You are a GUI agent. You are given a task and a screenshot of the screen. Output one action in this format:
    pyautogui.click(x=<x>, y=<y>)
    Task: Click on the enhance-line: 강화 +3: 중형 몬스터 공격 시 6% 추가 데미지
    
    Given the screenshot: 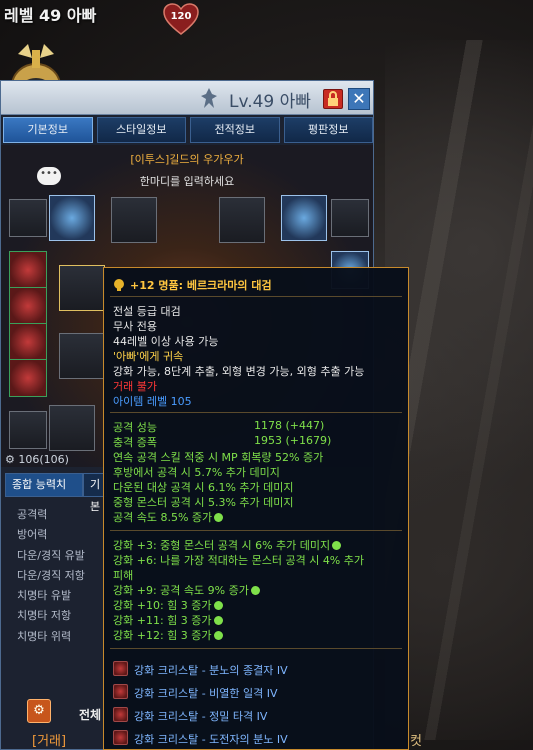 What is the action you would take?
    pyautogui.click(x=227, y=545)
    